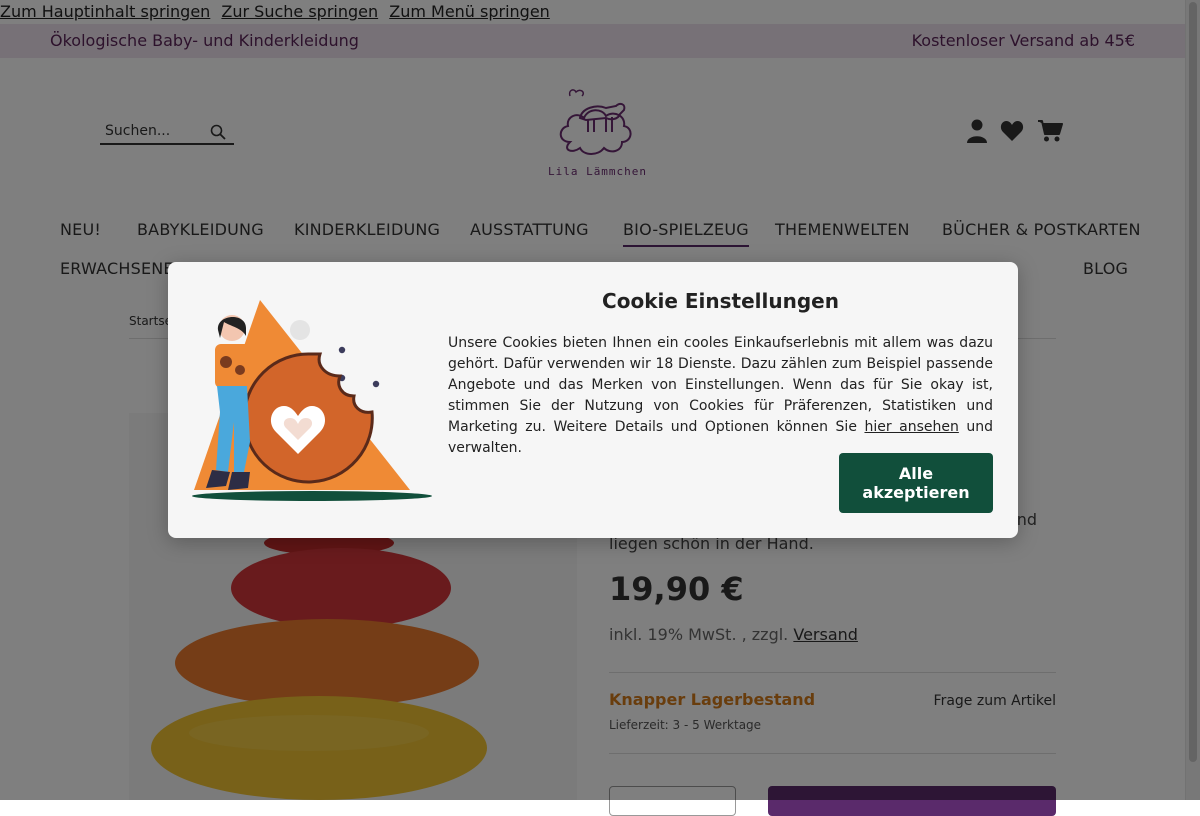 The width and height of the screenshot is (1200, 816). Describe the element at coordinates (312, 400) in the screenshot. I see `cookie-illustration` at that location.